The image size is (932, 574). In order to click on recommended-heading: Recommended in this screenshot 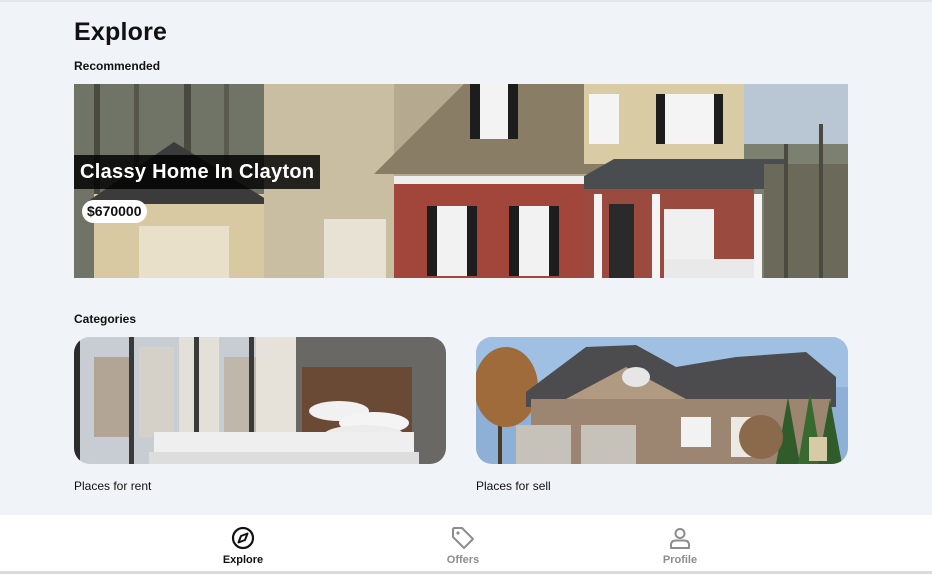, I will do `click(117, 66)`.